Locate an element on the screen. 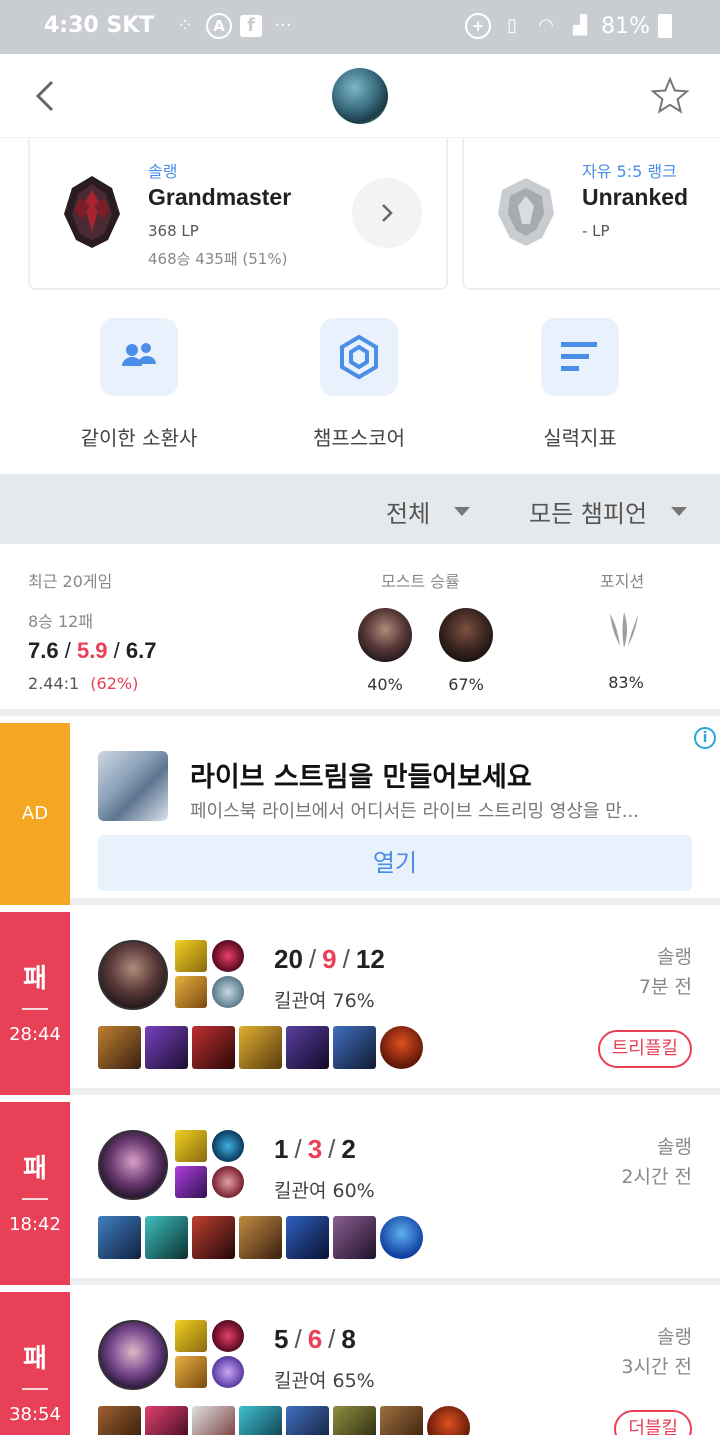 The height and width of the screenshot is (1435, 720). match-row: 패 38:54 5/6/8 킬관여 65% 솔랭 3시간 전 더블킬 is located at coordinates (360, 1363).